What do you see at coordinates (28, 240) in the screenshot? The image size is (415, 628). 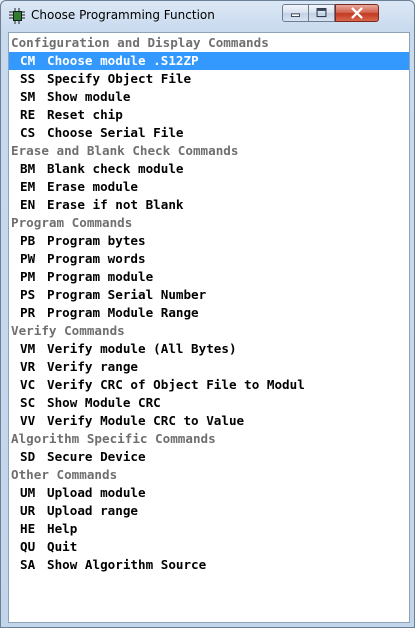 I see `command-code: PB` at bounding box center [28, 240].